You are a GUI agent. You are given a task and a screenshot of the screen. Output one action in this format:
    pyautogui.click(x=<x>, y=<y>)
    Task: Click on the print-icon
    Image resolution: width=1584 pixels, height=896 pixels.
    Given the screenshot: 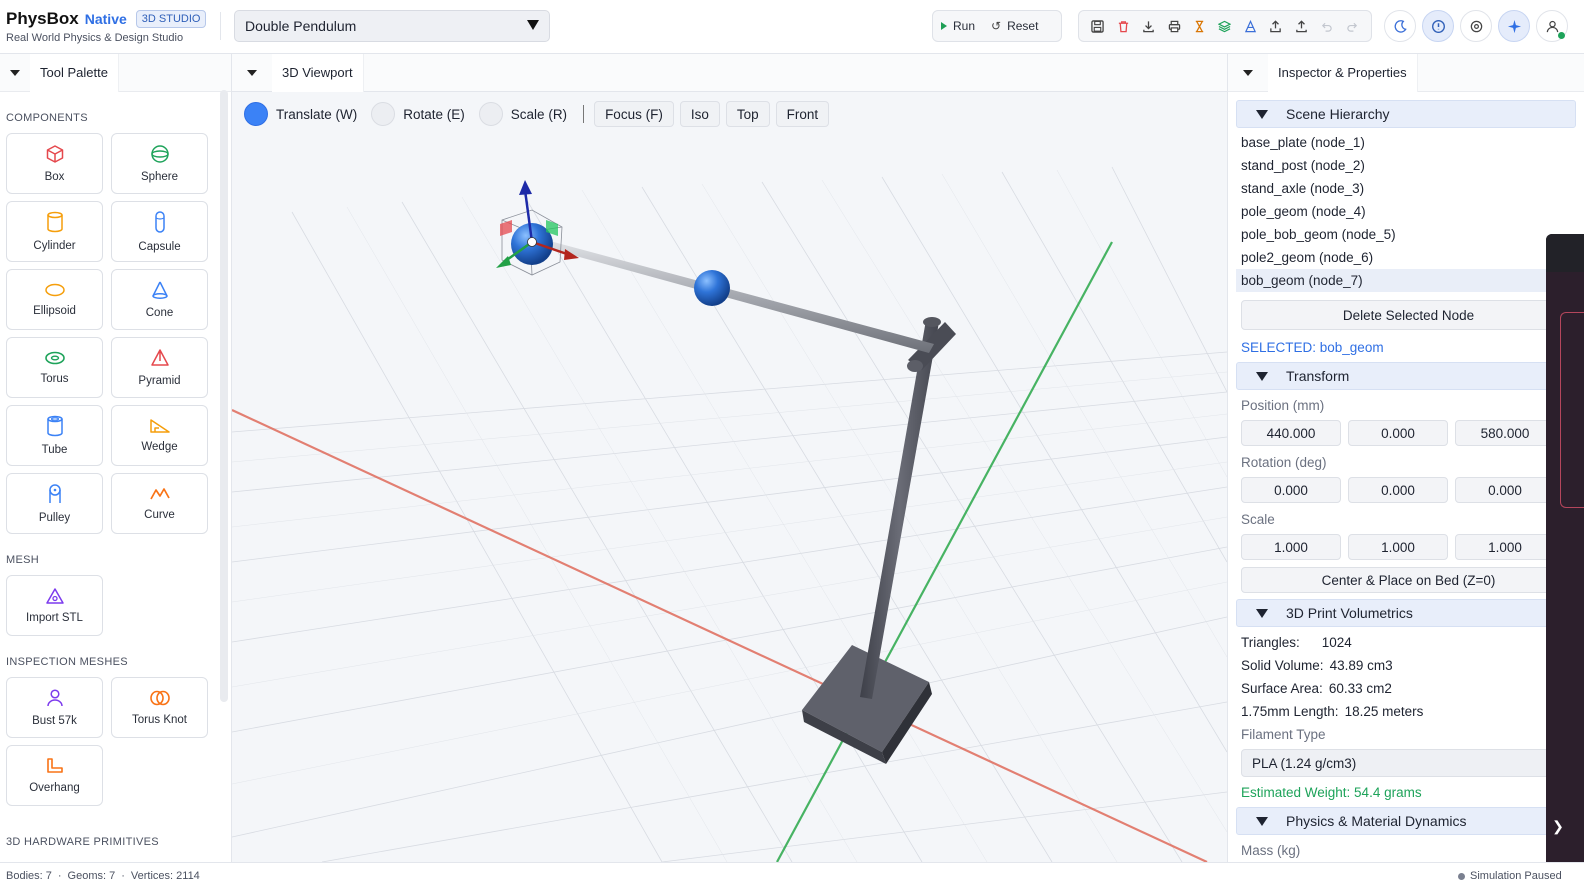 What is the action you would take?
    pyautogui.click(x=1174, y=26)
    